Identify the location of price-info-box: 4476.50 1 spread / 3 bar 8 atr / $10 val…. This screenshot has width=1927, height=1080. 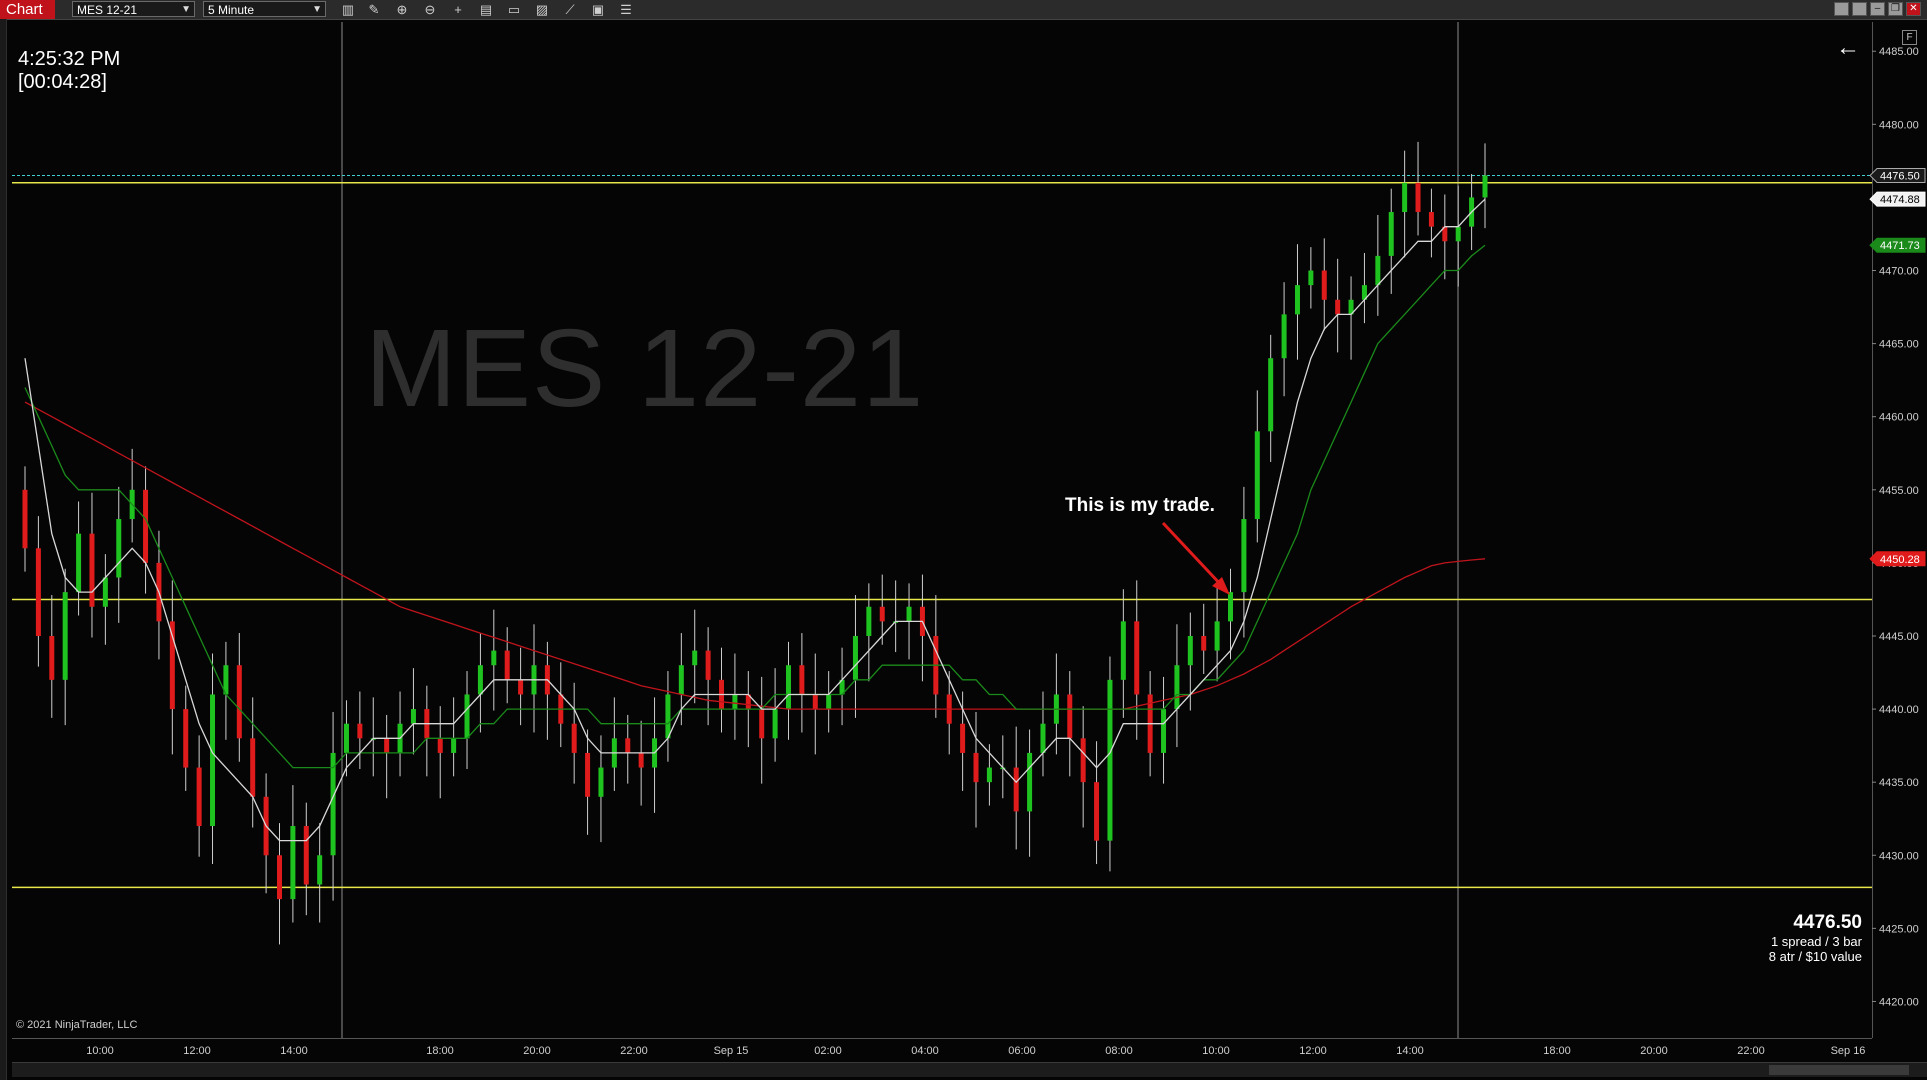
(1815, 938).